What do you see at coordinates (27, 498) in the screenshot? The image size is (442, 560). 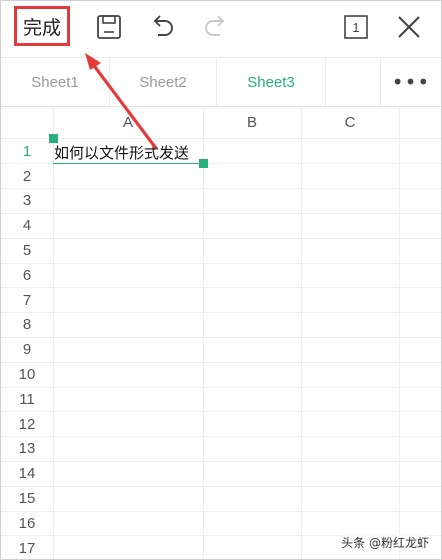 I see `row-header: 15` at bounding box center [27, 498].